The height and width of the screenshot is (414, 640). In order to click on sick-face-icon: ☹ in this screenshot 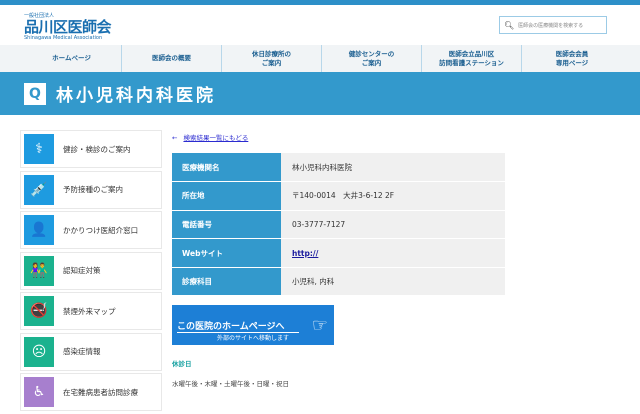, I will do `click(39, 351)`.